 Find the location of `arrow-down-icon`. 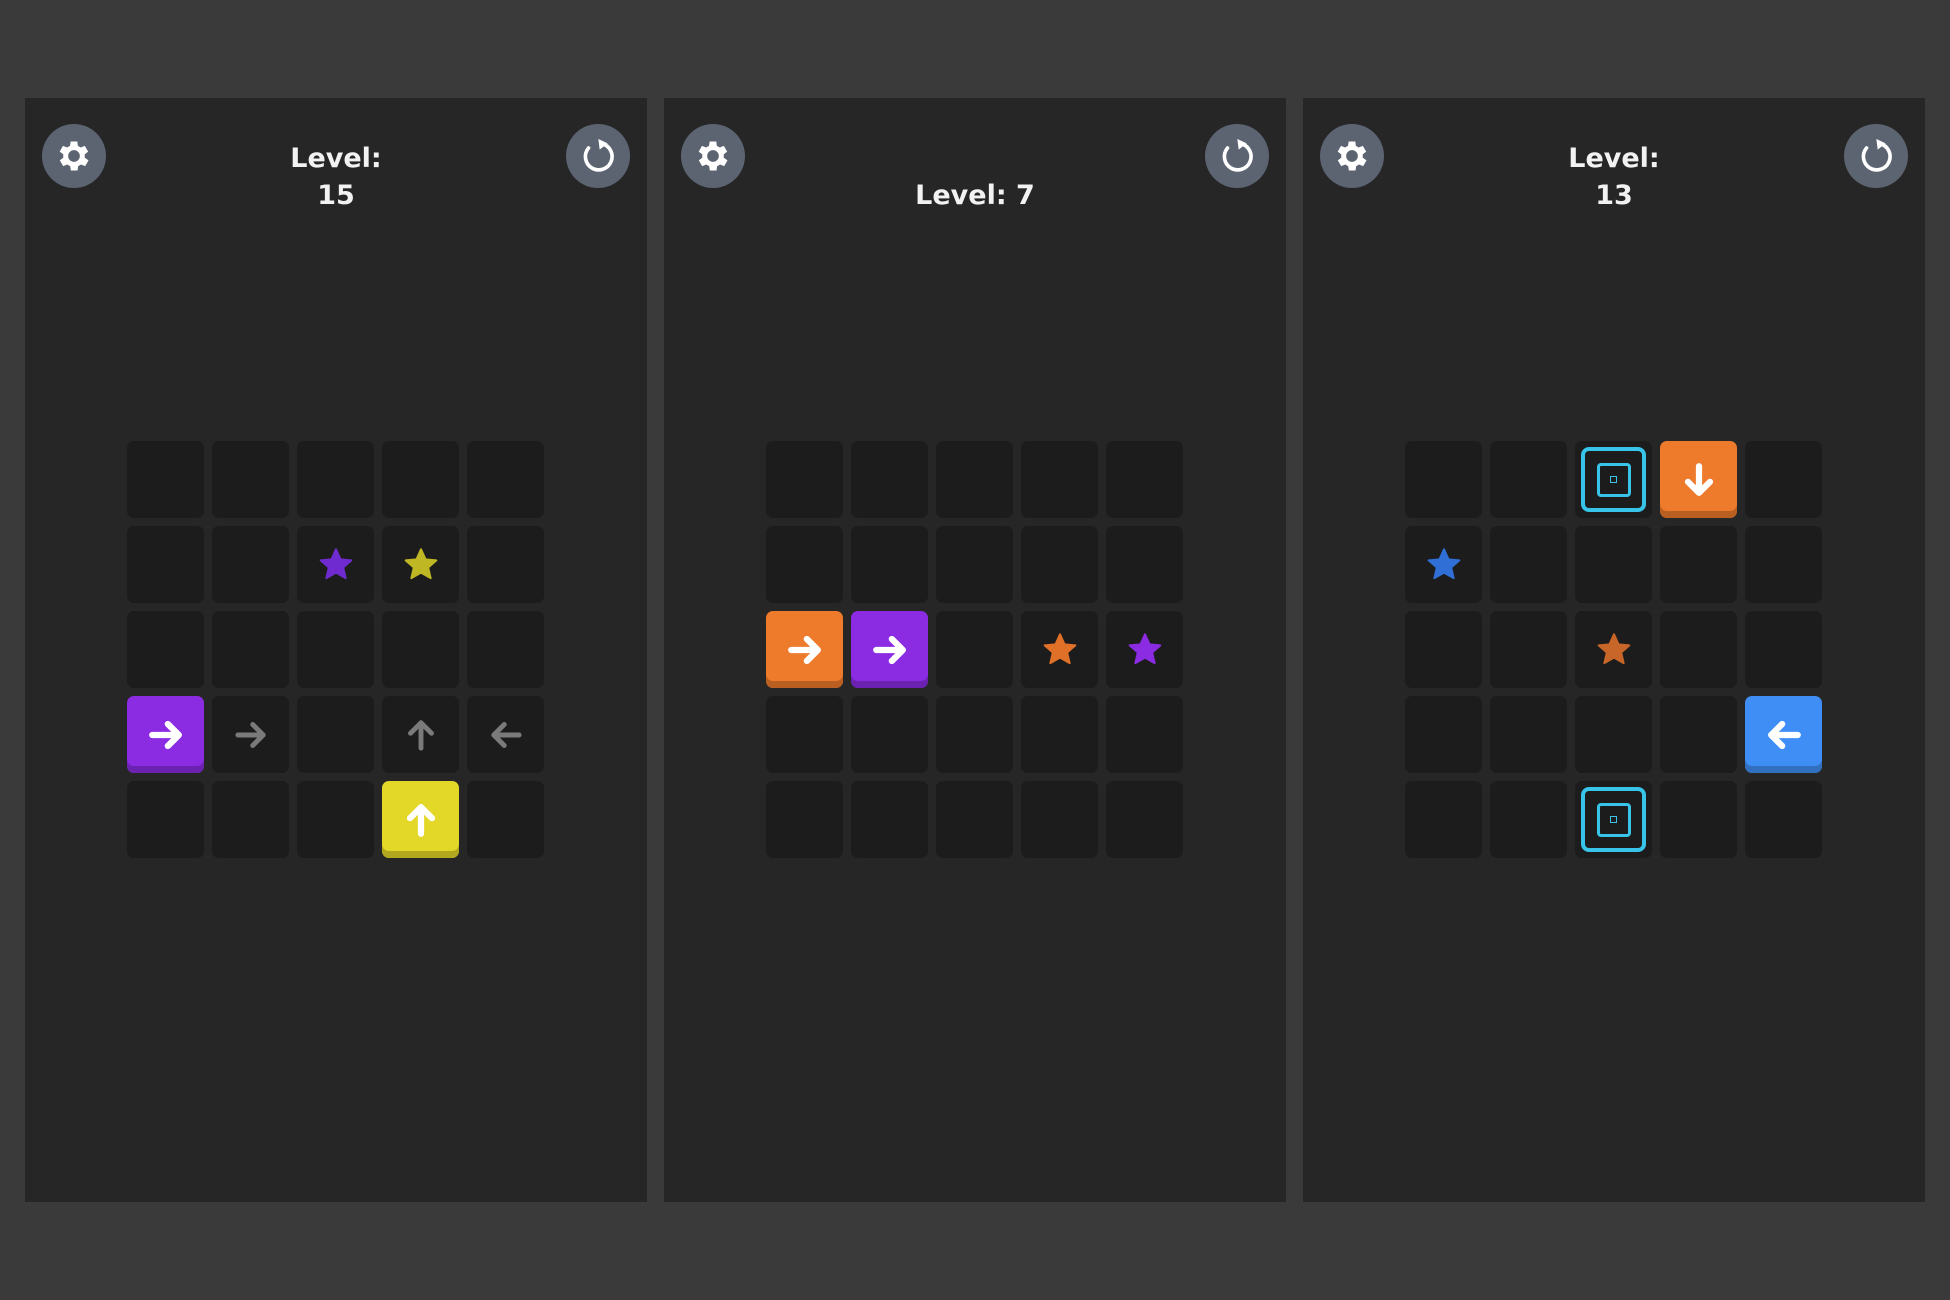

arrow-down-icon is located at coordinates (1698, 479).